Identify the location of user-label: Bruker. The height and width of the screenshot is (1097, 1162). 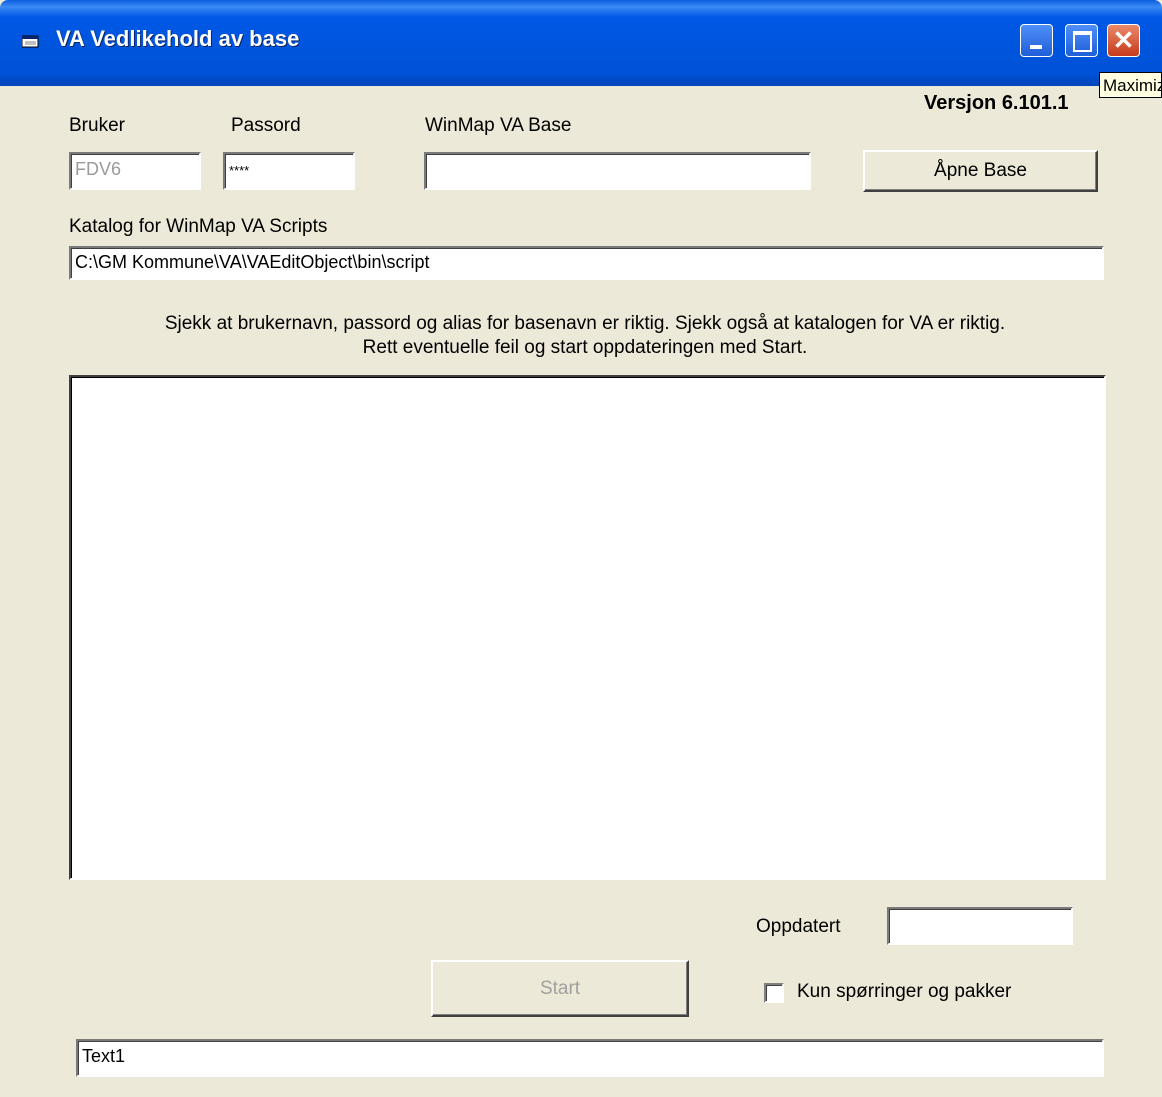
(97, 125).